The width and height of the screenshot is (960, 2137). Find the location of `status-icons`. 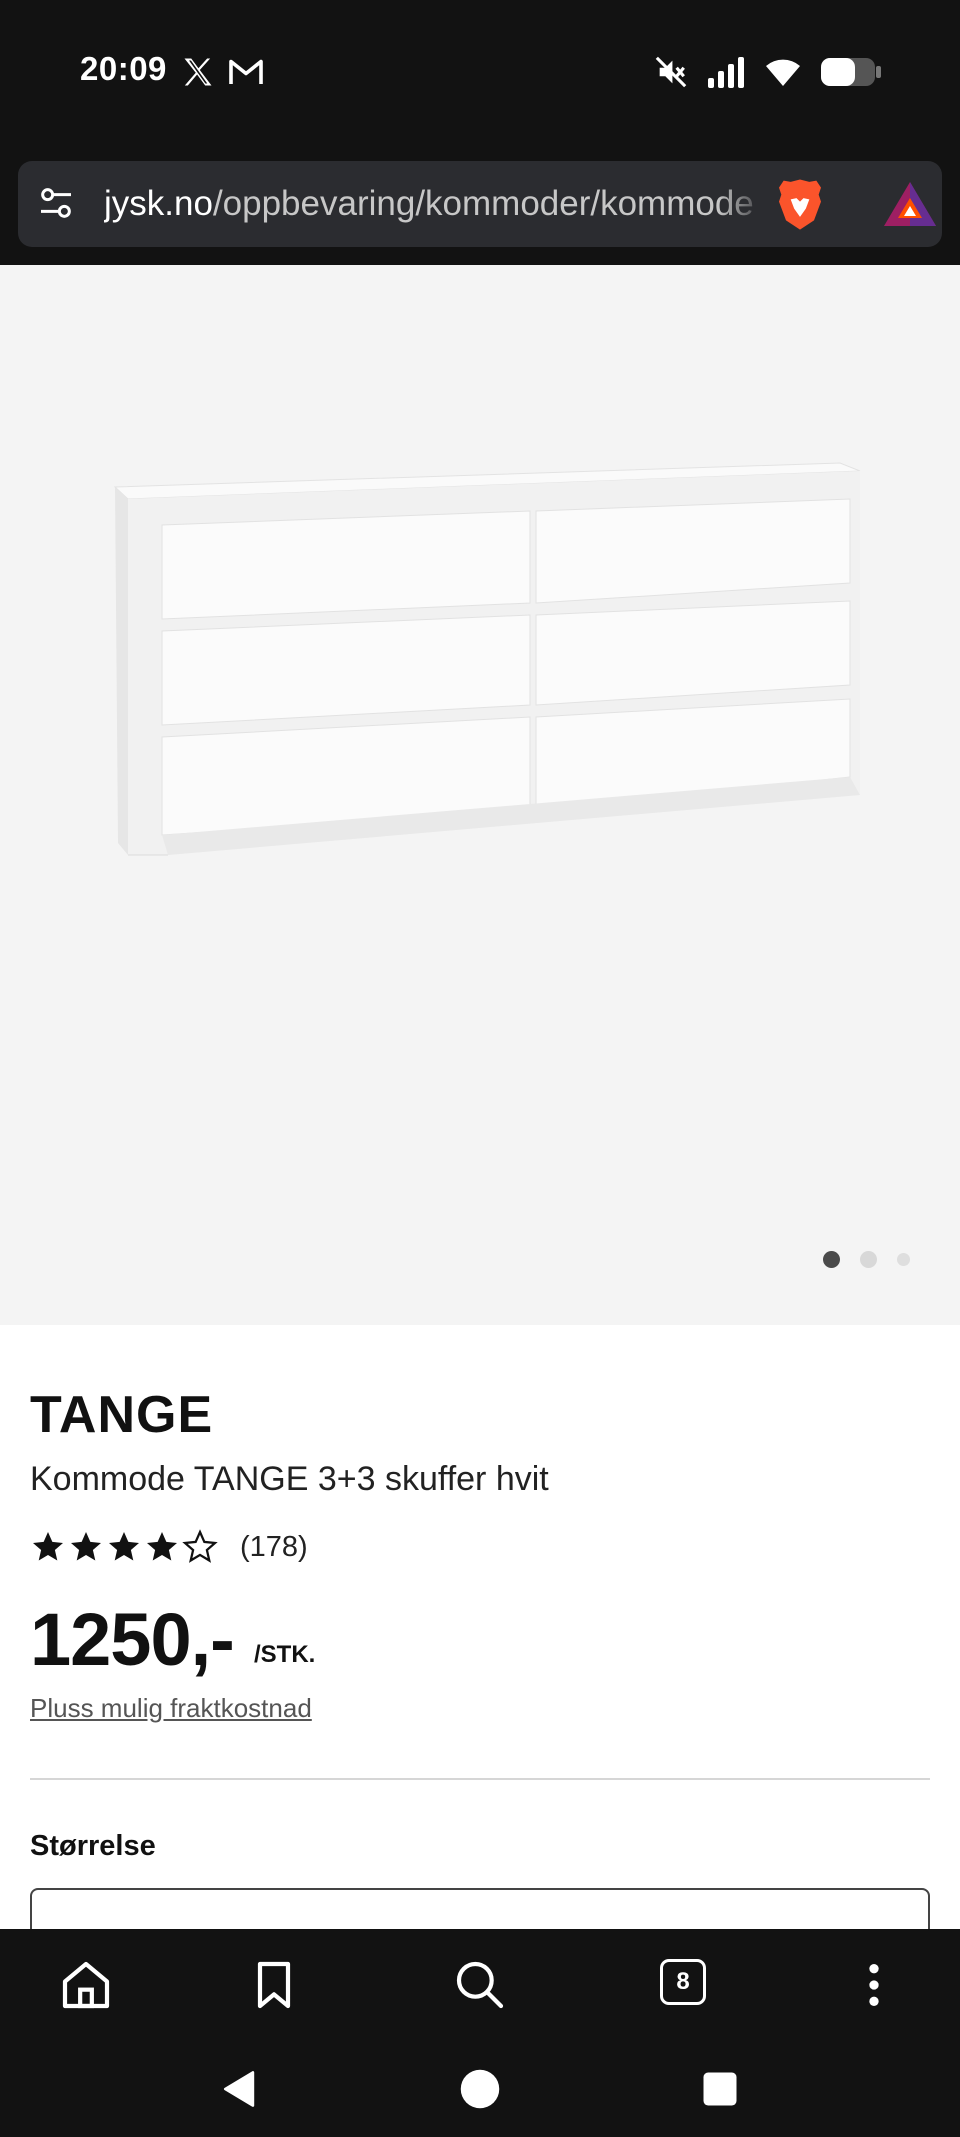

status-icons is located at coordinates (768, 72).